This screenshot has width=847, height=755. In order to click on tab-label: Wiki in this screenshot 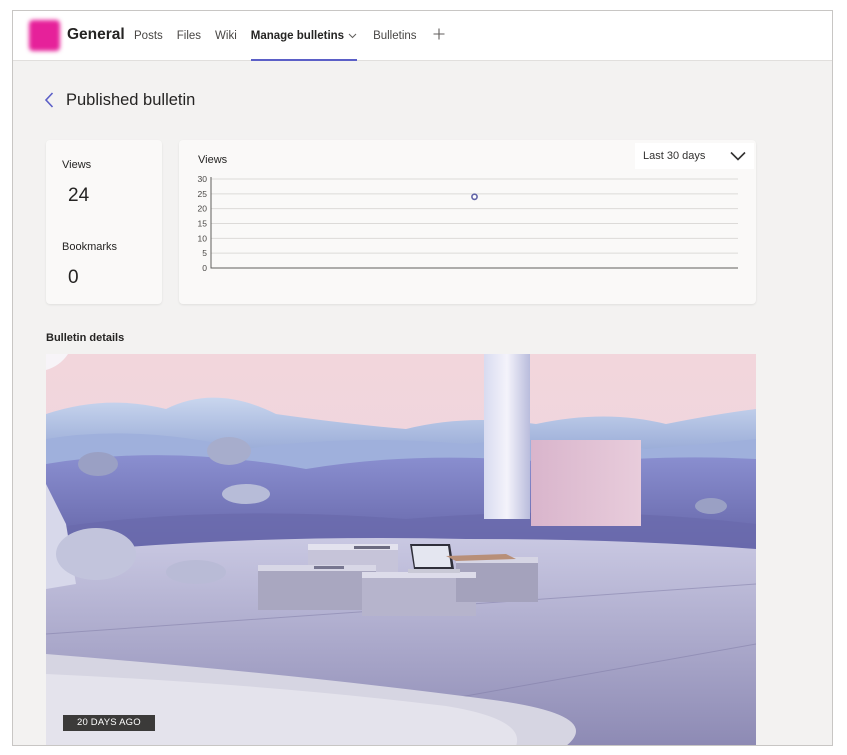, I will do `click(226, 36)`.